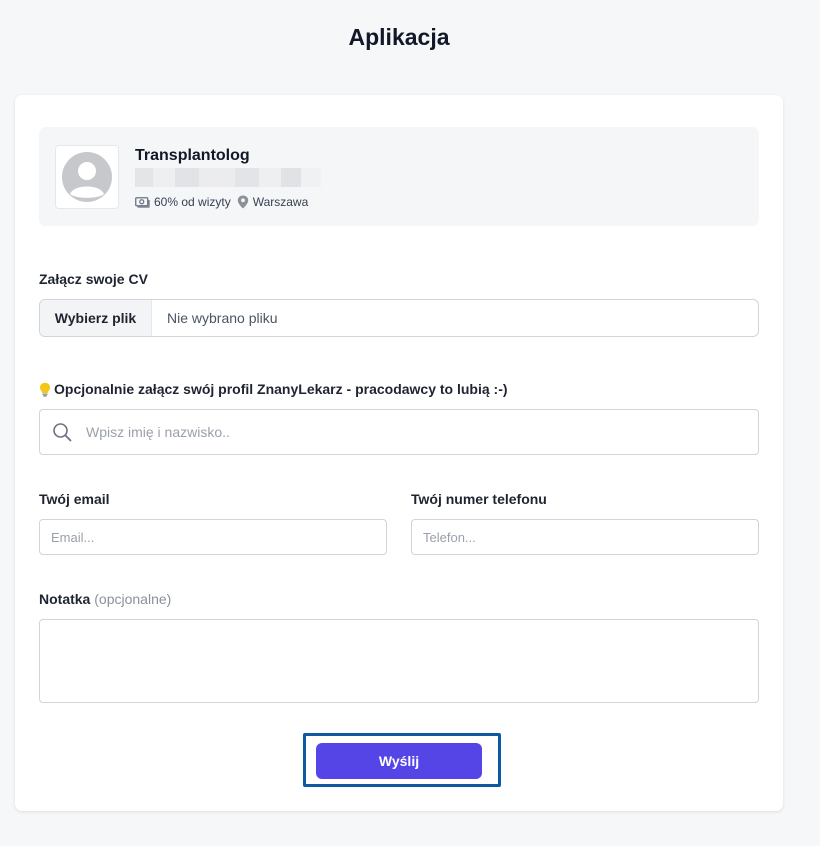 The image size is (820, 846). I want to click on job-subtitle-redacted, so click(228, 177).